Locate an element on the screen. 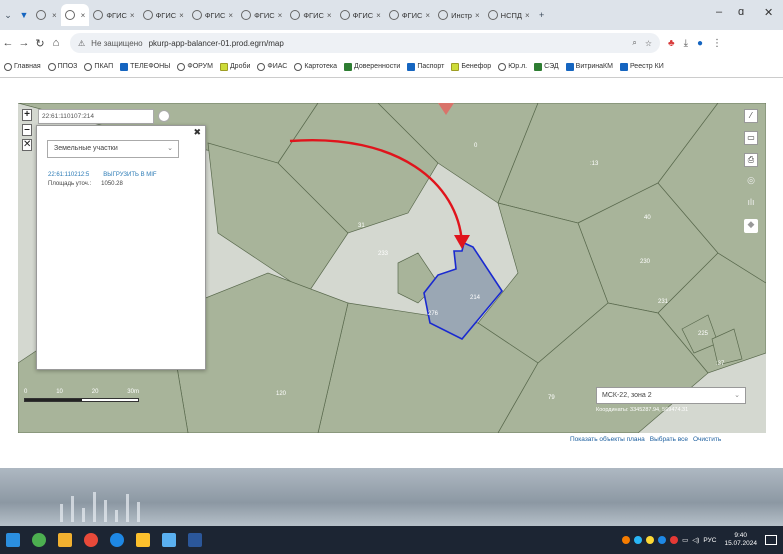  tray-icon-red is located at coordinates (674, 540).